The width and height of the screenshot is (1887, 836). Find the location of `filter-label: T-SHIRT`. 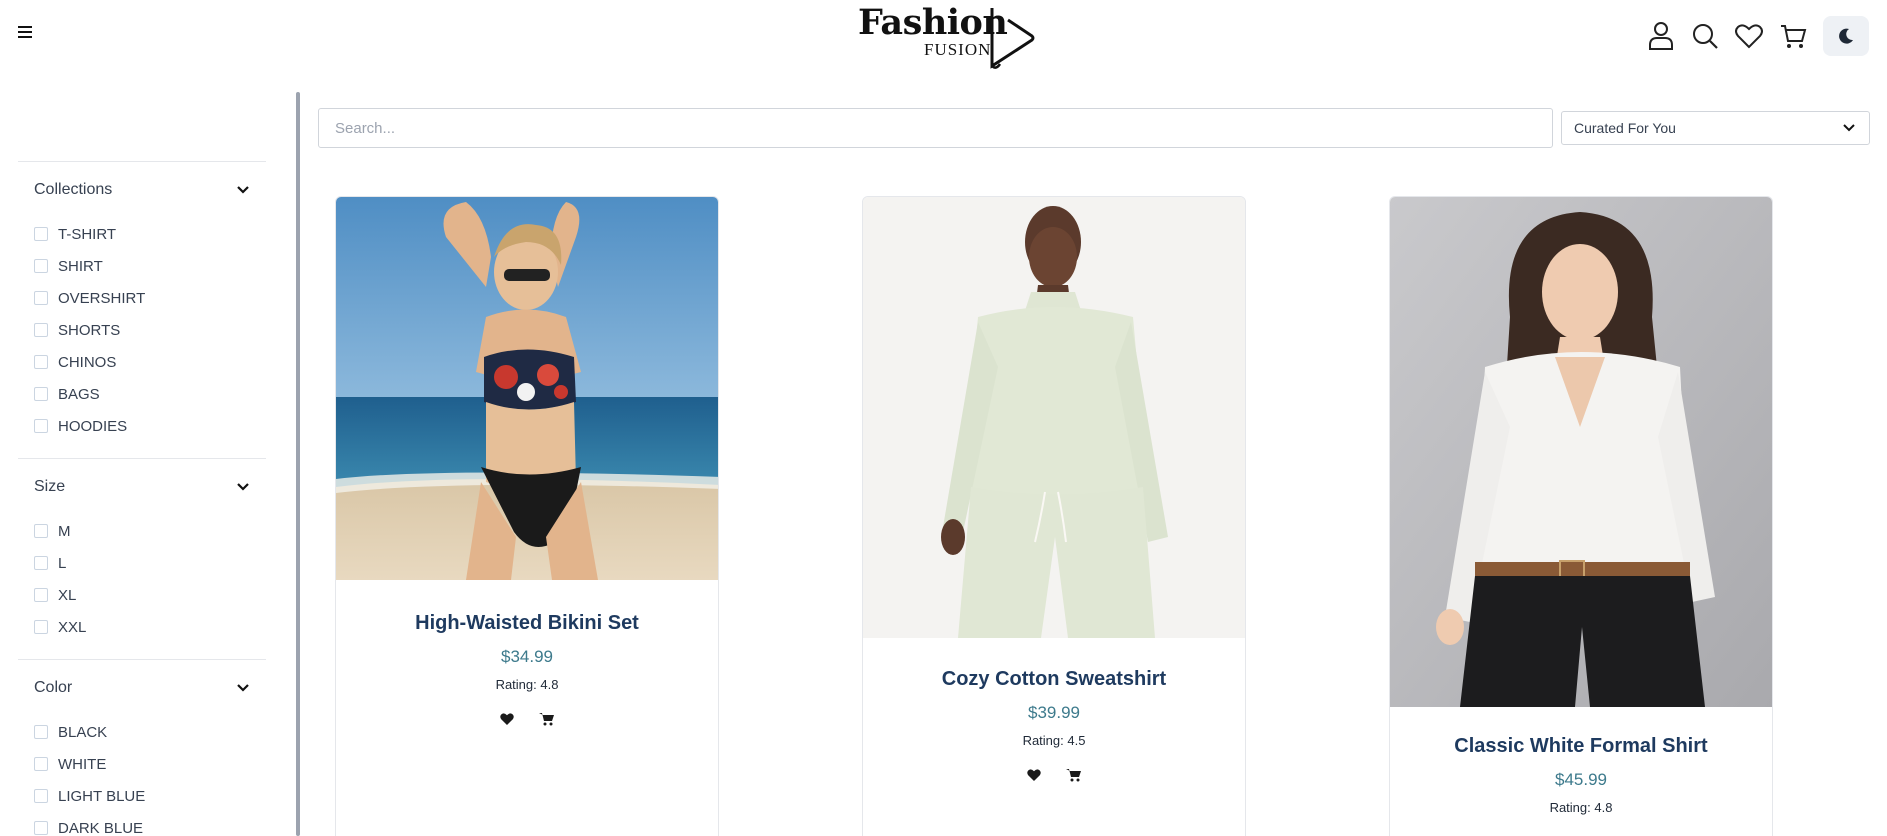

filter-label: T-SHIRT is located at coordinates (87, 234).